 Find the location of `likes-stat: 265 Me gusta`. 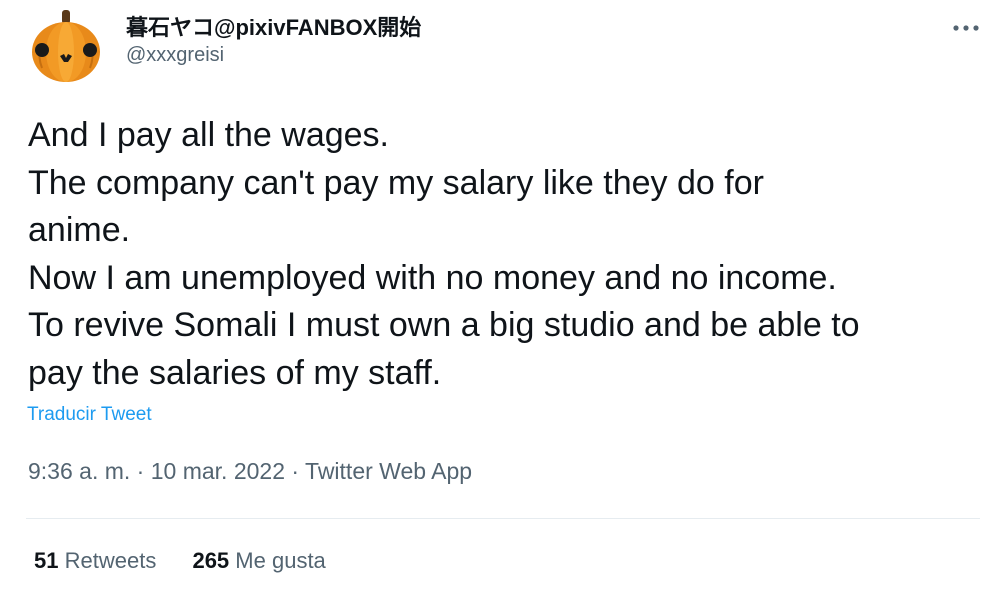

likes-stat: 265 Me gusta is located at coordinates (258, 561).